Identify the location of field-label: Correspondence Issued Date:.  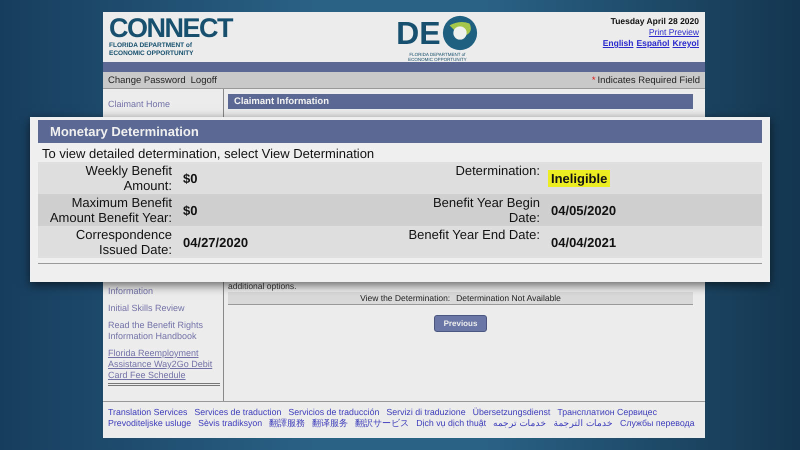
(123, 242).